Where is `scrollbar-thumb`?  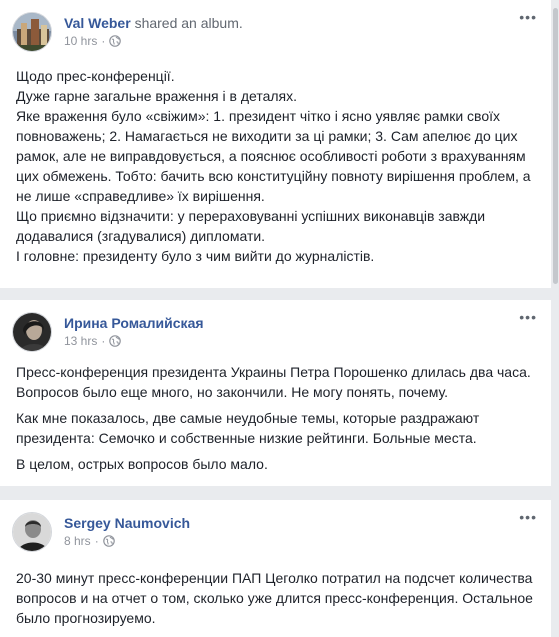
scrollbar-thumb is located at coordinates (555, 146).